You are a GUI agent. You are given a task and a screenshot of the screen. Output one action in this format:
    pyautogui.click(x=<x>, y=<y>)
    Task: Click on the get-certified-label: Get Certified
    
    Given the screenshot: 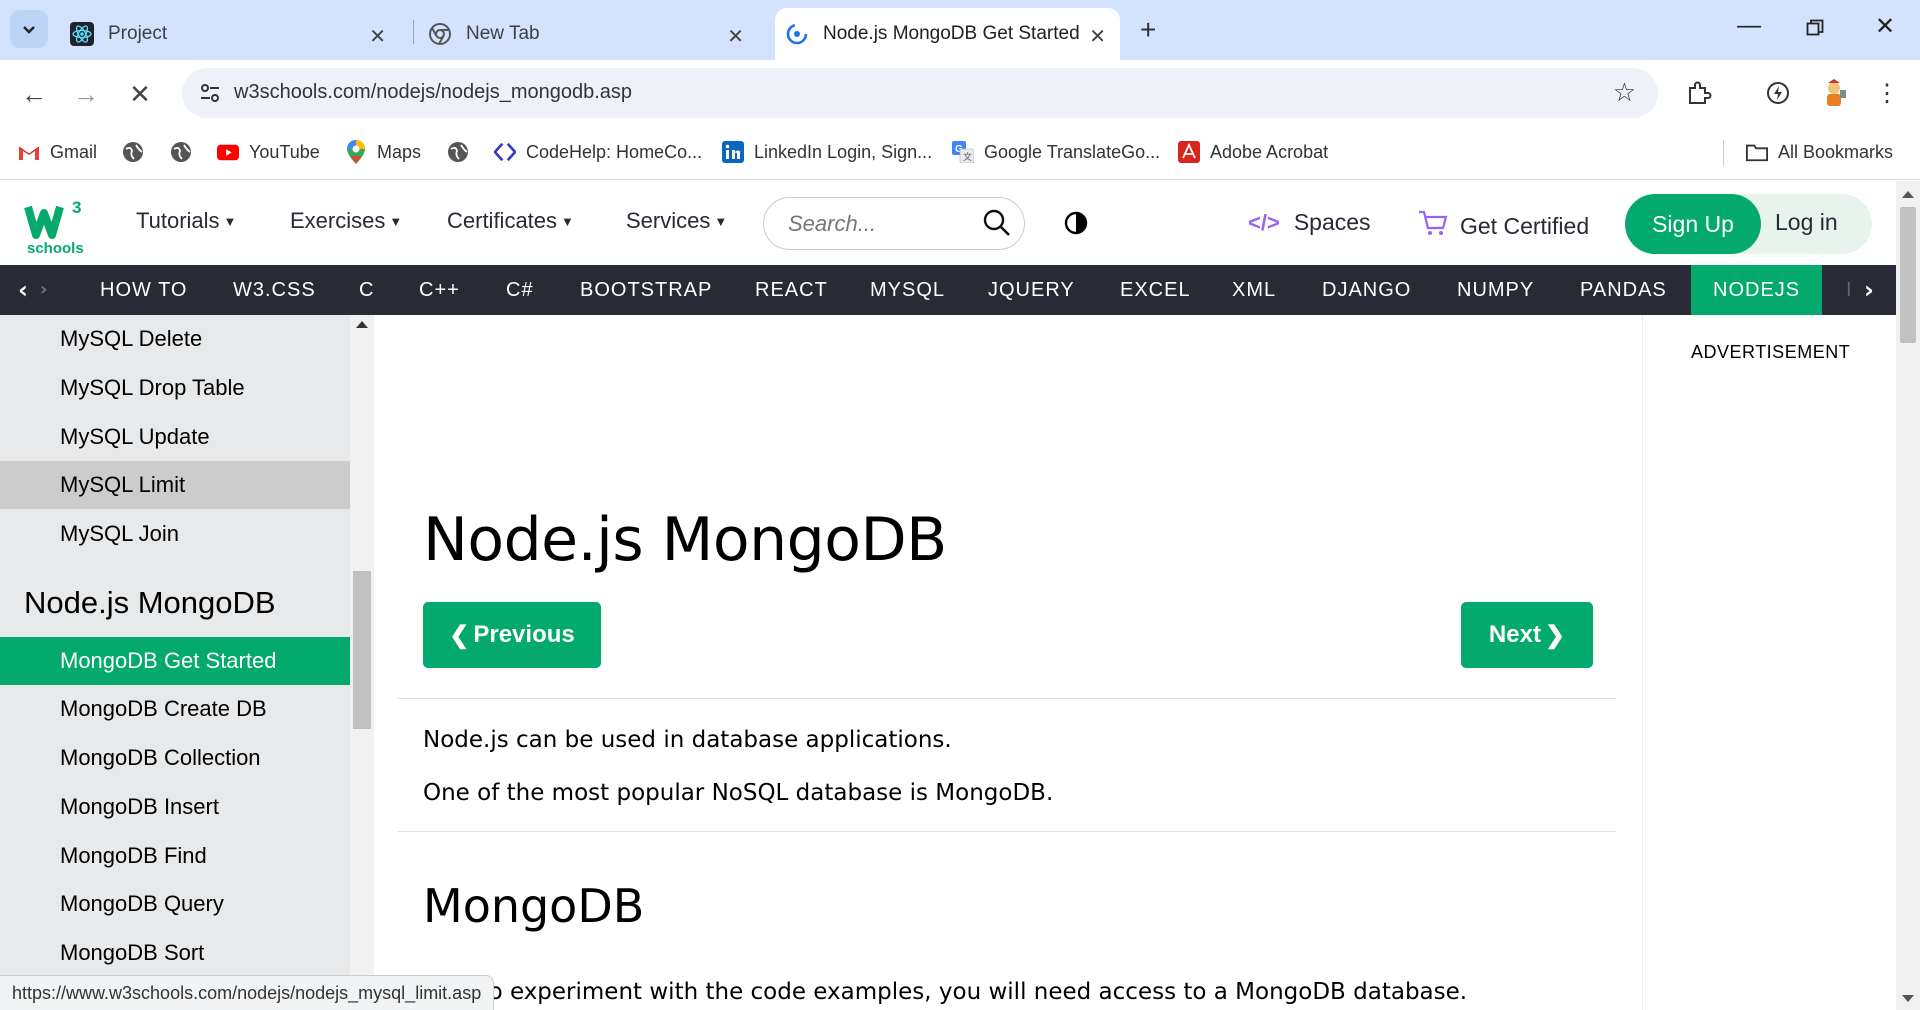 What is the action you would take?
    pyautogui.click(x=1525, y=225)
    